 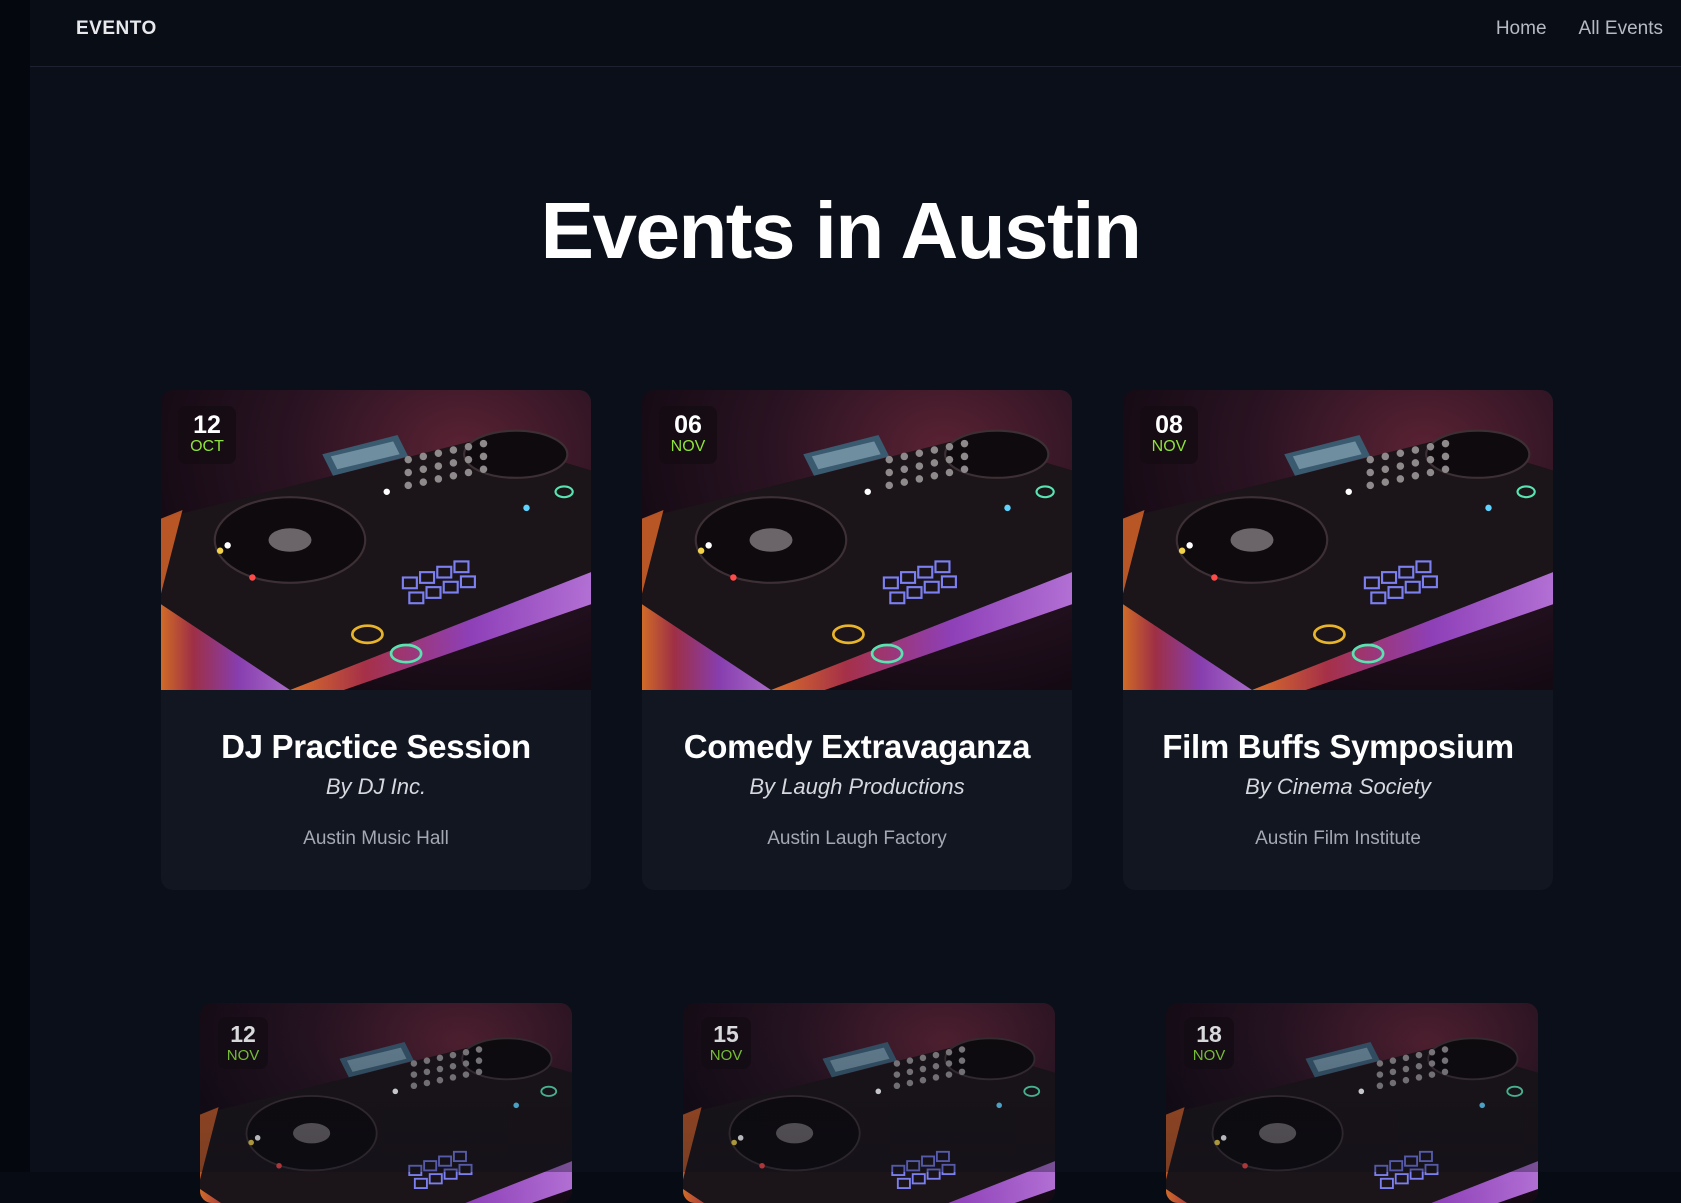 I want to click on event-card: 12 NOV, so click(x=386, y=1103).